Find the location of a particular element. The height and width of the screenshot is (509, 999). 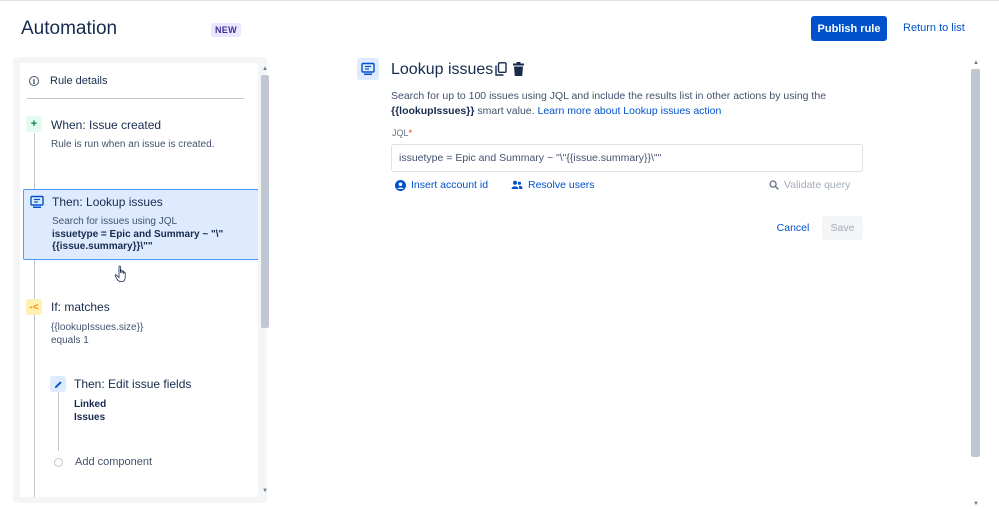

search-icon is located at coordinates (774, 185).